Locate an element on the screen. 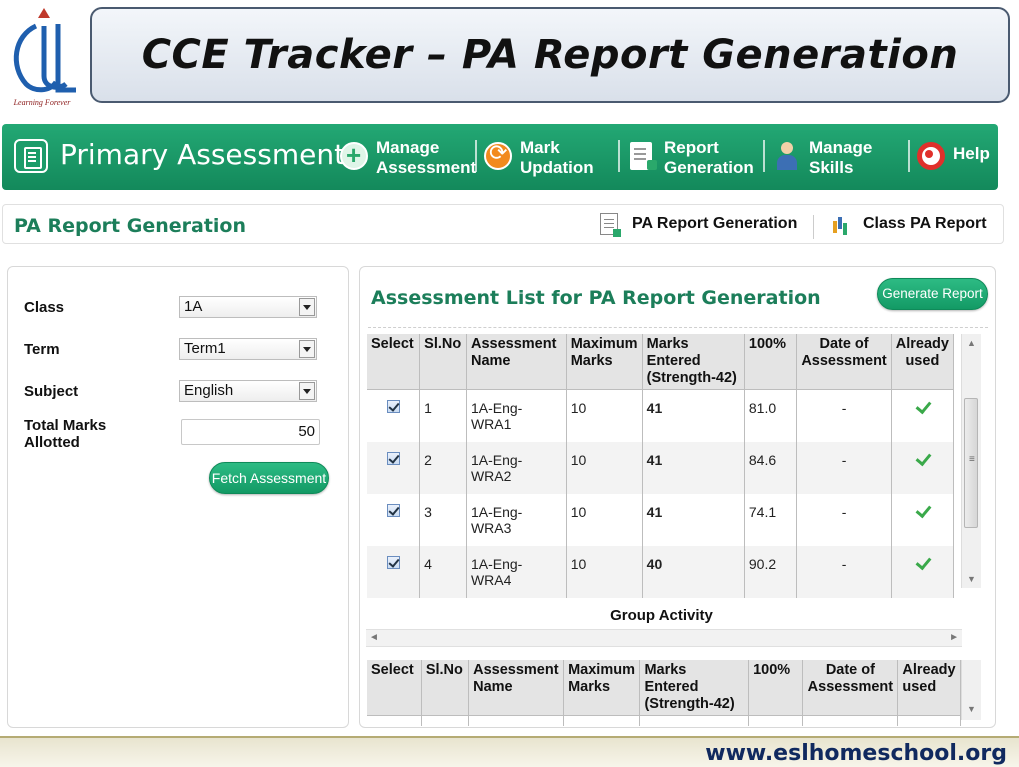  link-pa-report-generation: PA Report Generation is located at coordinates (699, 225).